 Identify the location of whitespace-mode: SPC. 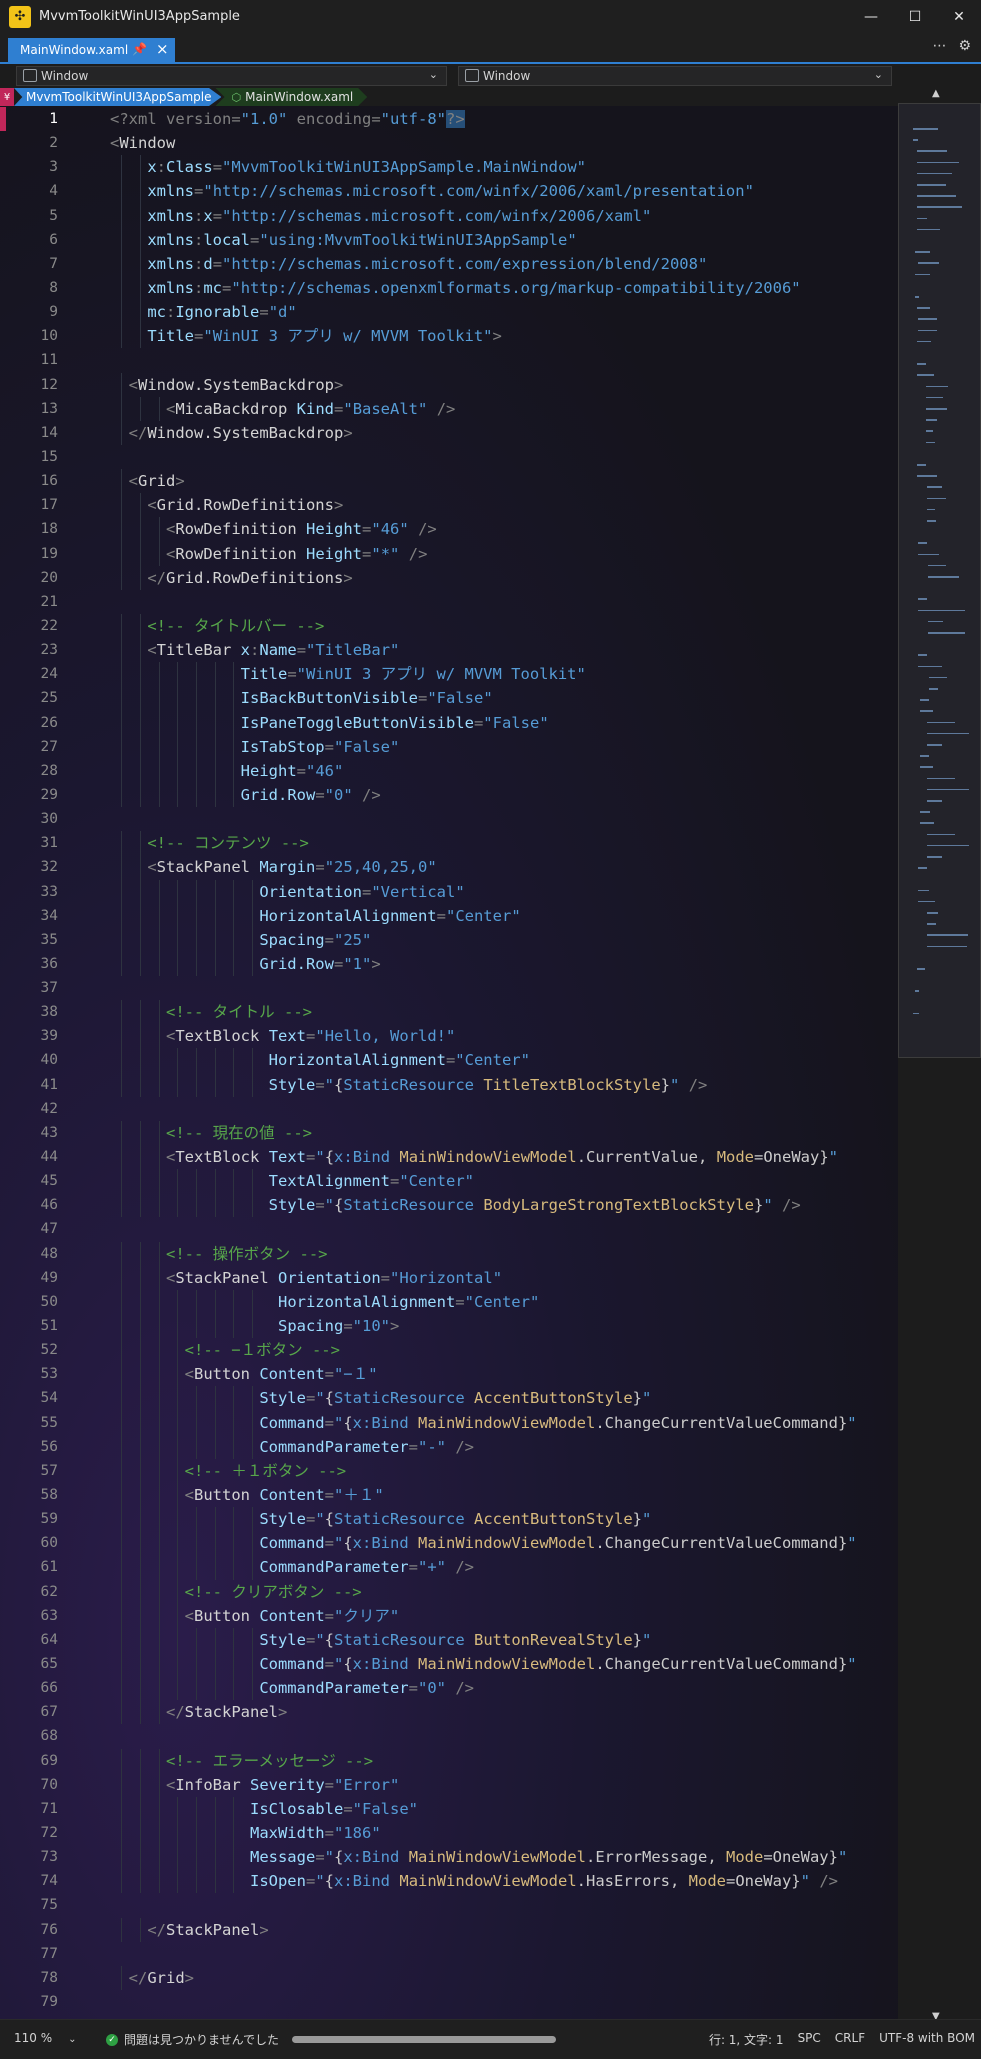
(809, 2039).